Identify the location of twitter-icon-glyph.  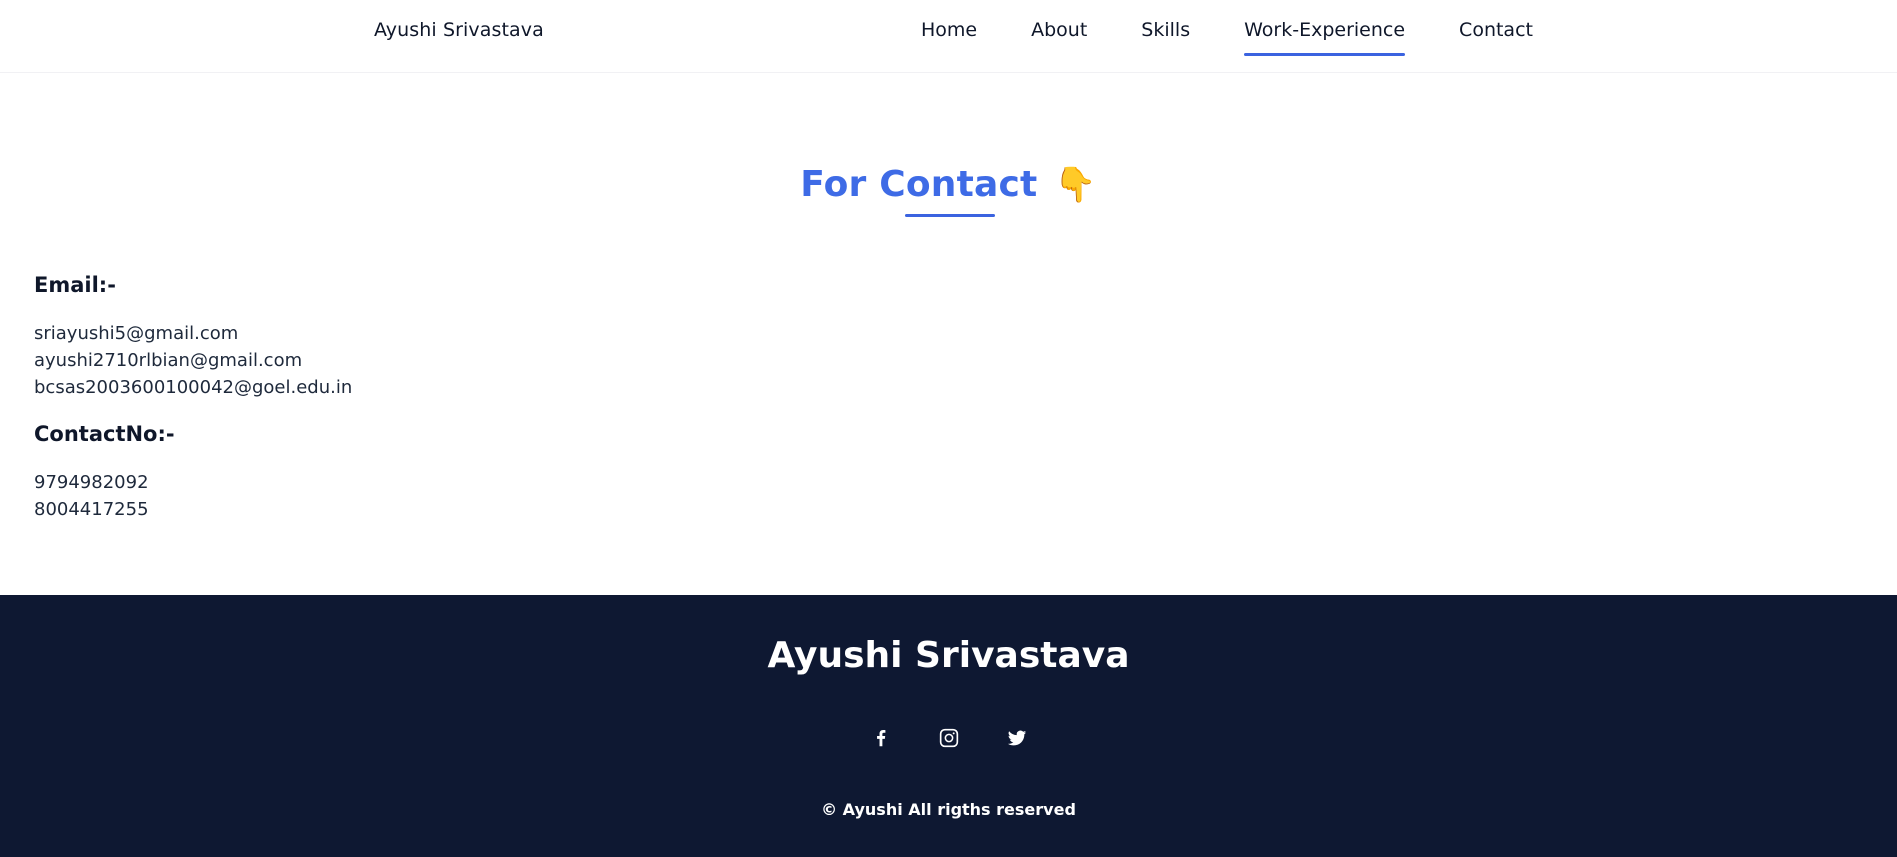
(1016, 738).